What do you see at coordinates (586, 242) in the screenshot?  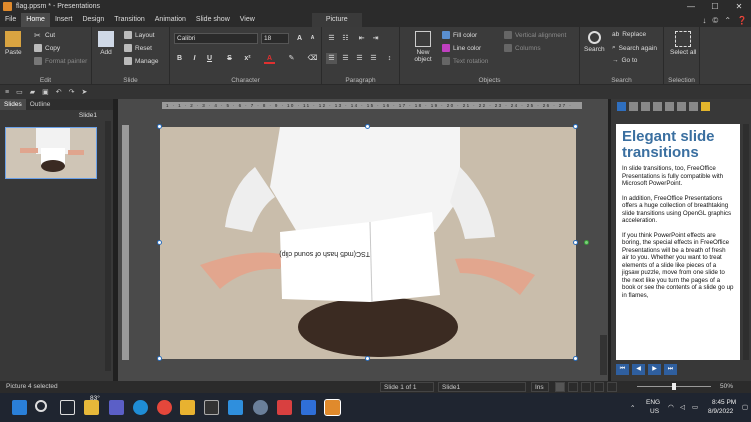 I see `rotation-handle` at bounding box center [586, 242].